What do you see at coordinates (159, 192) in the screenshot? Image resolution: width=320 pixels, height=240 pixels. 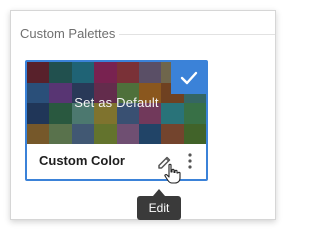 I see `tooltip-arrow` at bounding box center [159, 192].